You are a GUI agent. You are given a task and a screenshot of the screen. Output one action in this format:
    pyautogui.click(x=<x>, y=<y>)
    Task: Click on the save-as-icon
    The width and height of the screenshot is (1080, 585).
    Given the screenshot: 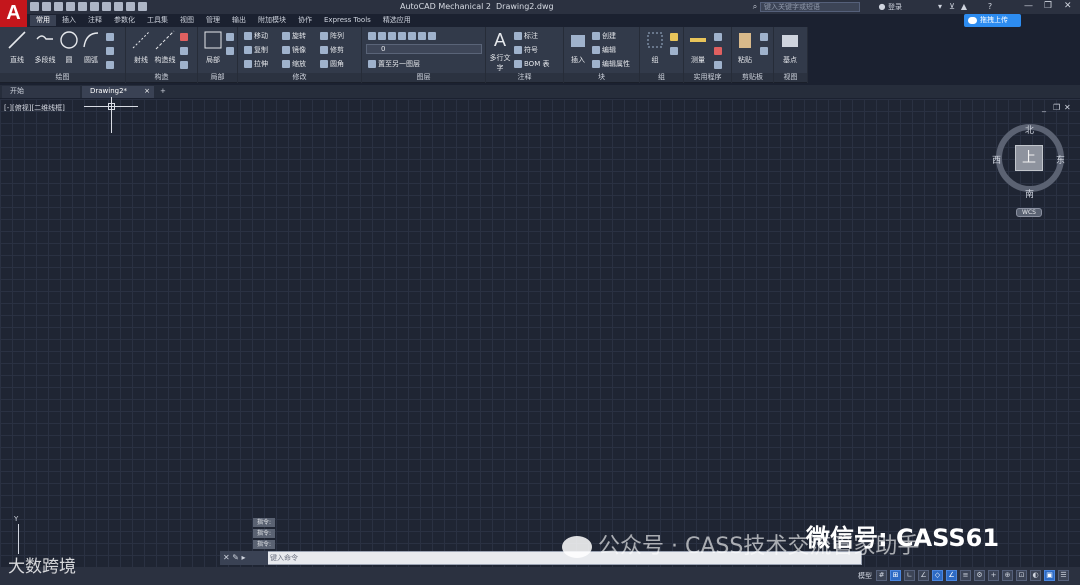 What is the action you would take?
    pyautogui.click(x=70, y=6)
    